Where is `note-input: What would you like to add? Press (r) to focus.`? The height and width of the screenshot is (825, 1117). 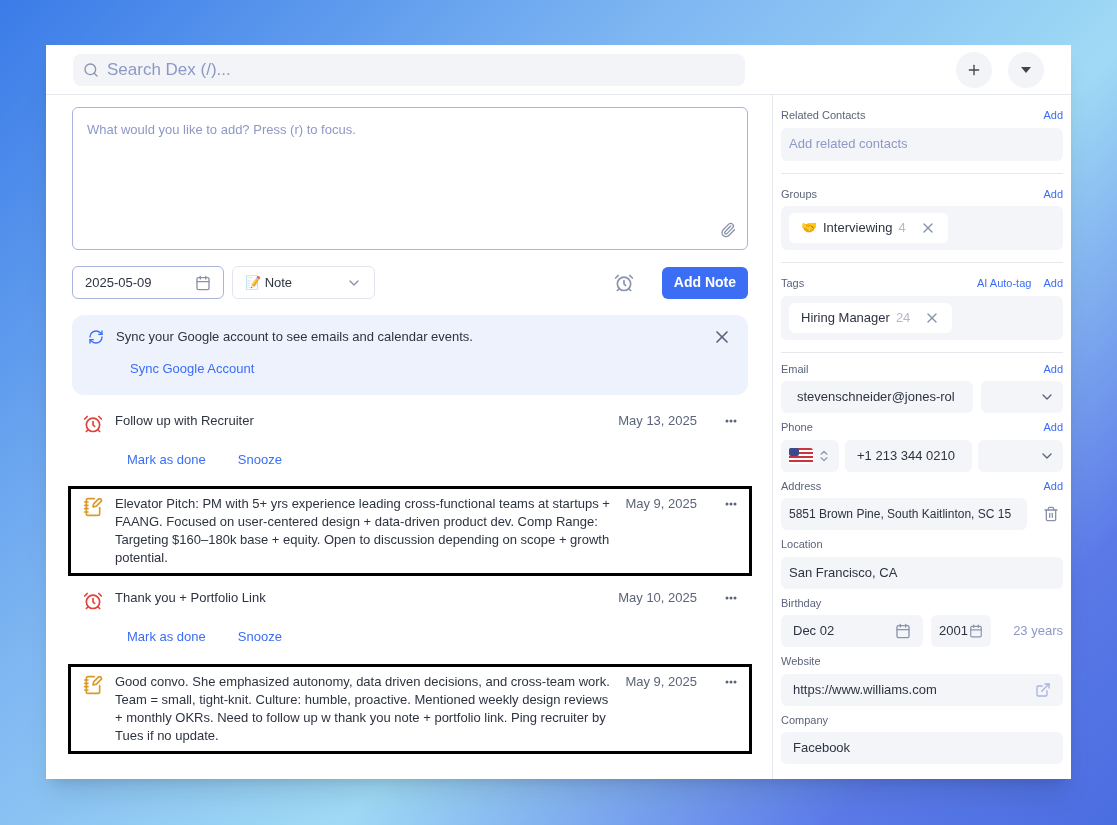
note-input: What would you like to add? Press (r) to focus. is located at coordinates (410, 178).